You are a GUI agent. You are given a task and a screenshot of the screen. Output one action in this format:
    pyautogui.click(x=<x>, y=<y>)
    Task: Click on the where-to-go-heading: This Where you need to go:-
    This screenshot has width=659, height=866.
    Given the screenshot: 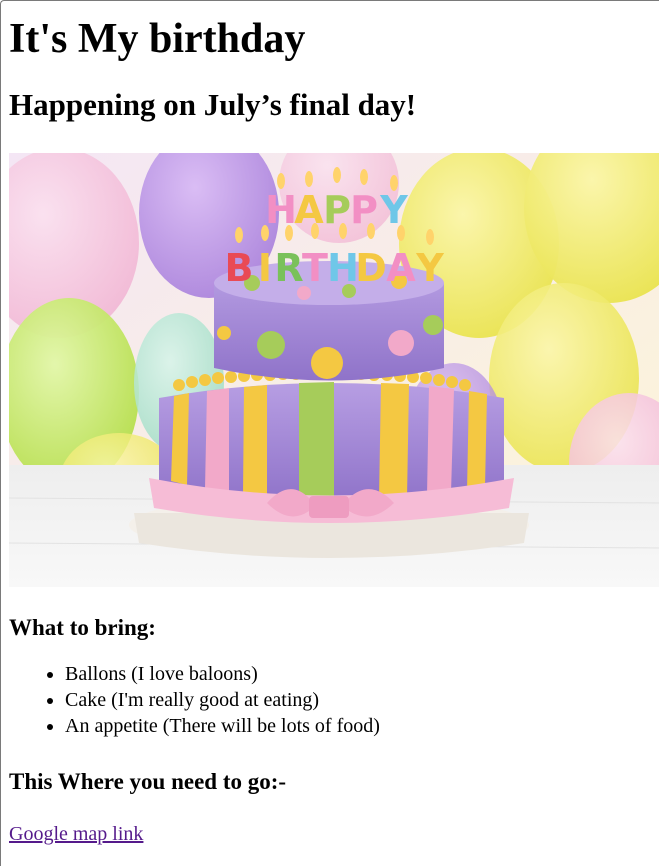 What is the action you would take?
    pyautogui.click(x=148, y=781)
    